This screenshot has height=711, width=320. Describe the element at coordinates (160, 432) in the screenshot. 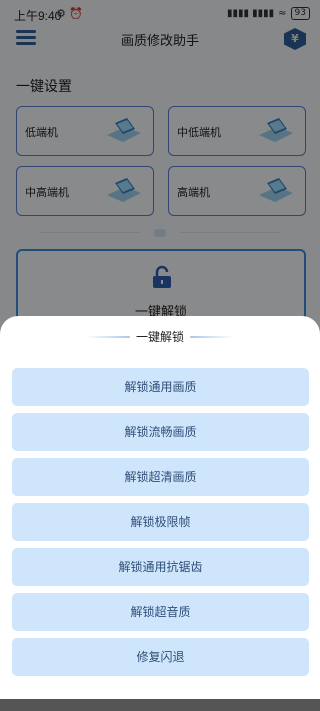

I see `unlock-smooth-quality-button: 解锁流畅画质` at that location.